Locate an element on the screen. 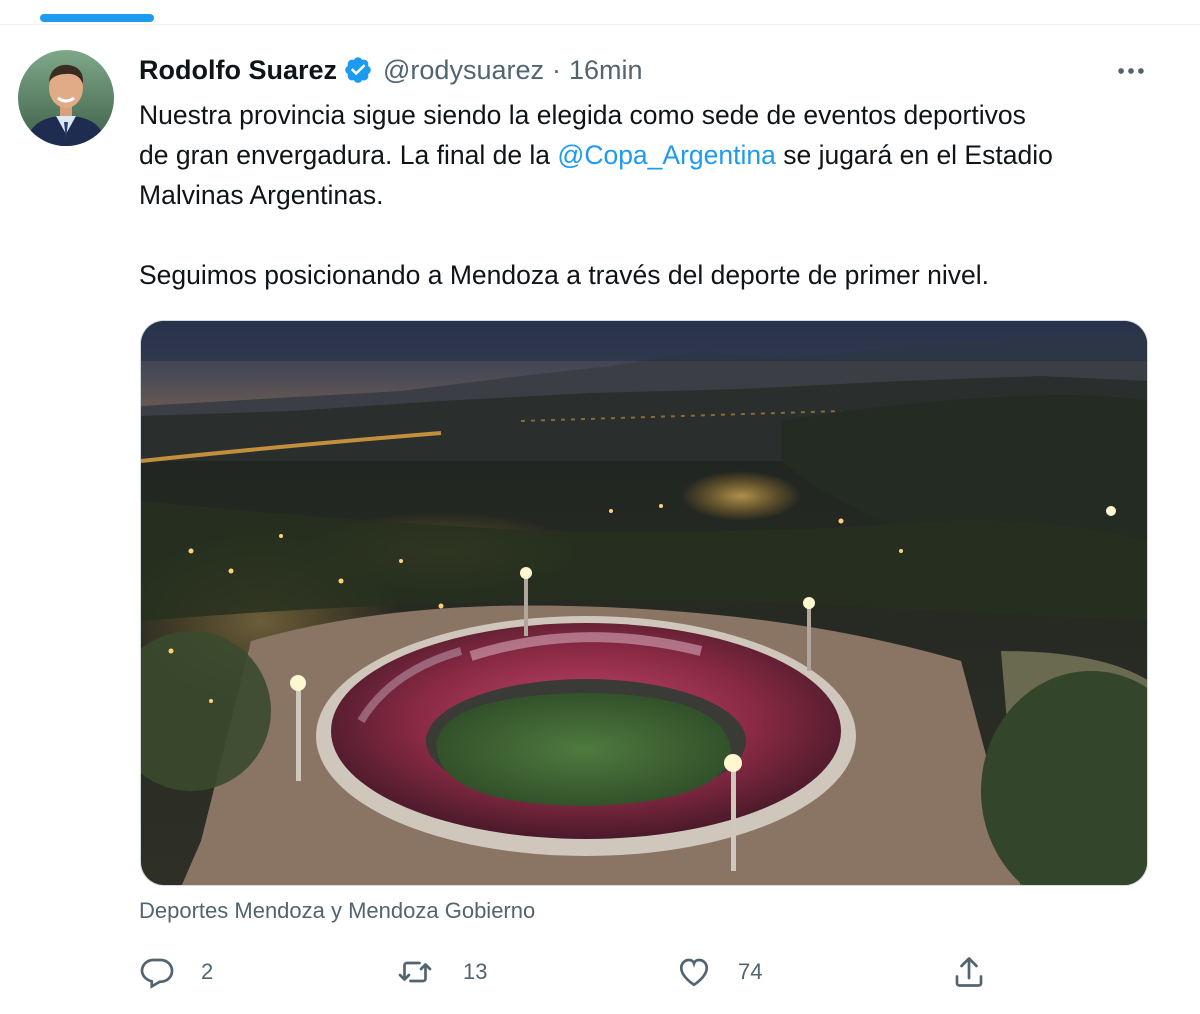 This screenshot has width=1200, height=1014. display-name: Rodolfo Suarez is located at coordinates (238, 70).